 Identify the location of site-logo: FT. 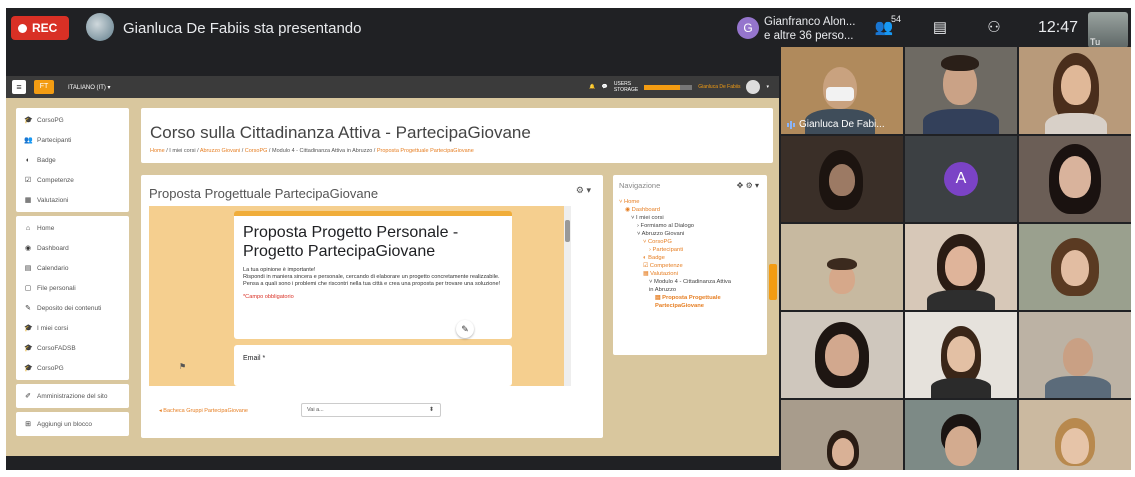
(44, 87).